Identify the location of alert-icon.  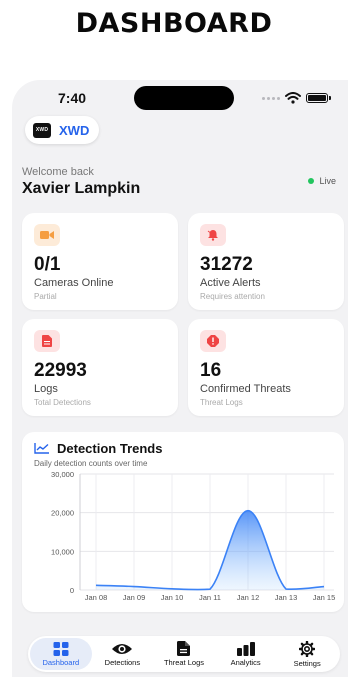
(213, 341).